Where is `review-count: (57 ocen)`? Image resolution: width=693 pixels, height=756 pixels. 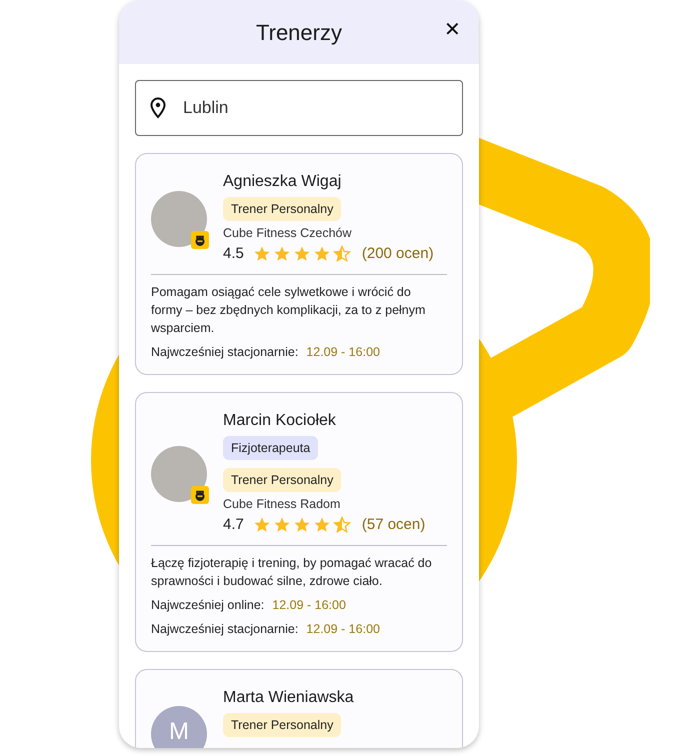
review-count: (57 ocen) is located at coordinates (394, 524).